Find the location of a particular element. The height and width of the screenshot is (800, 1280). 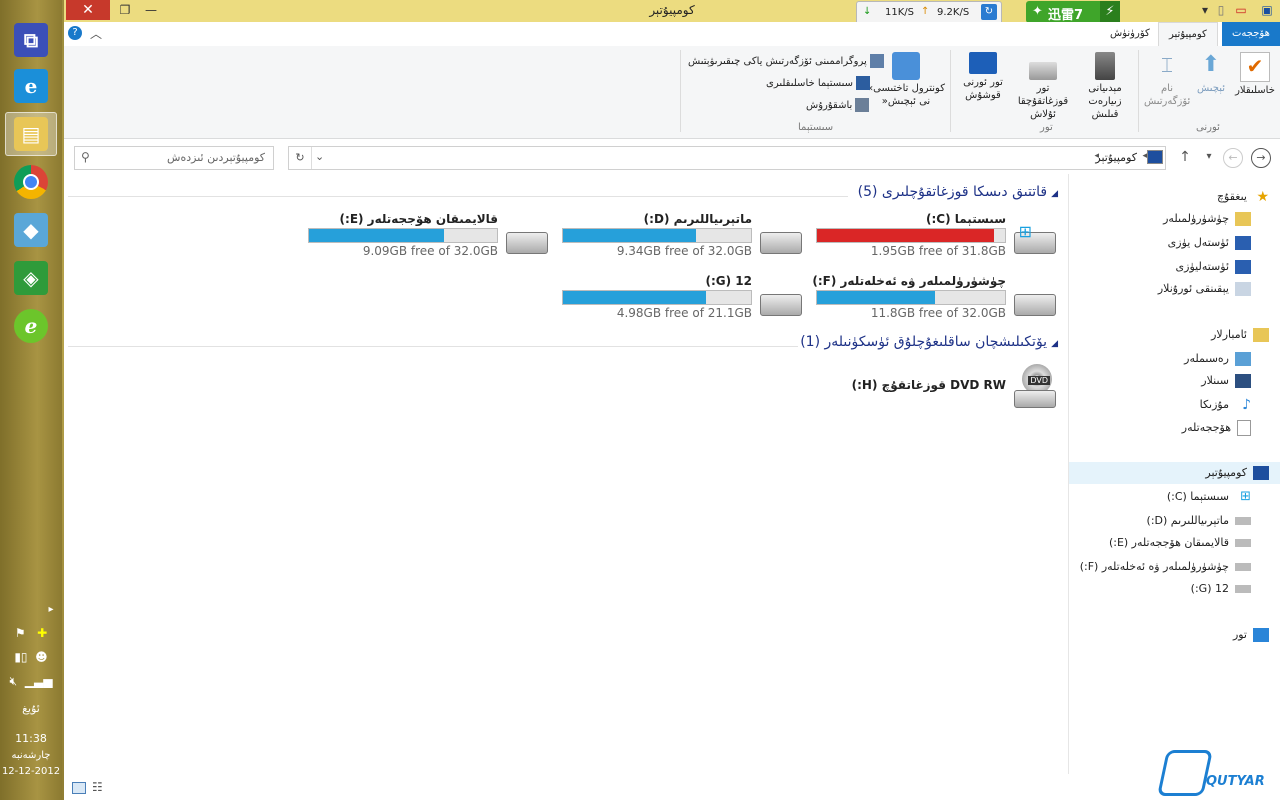

rename-icon: ⌶ is located at coordinates (1167, 65).